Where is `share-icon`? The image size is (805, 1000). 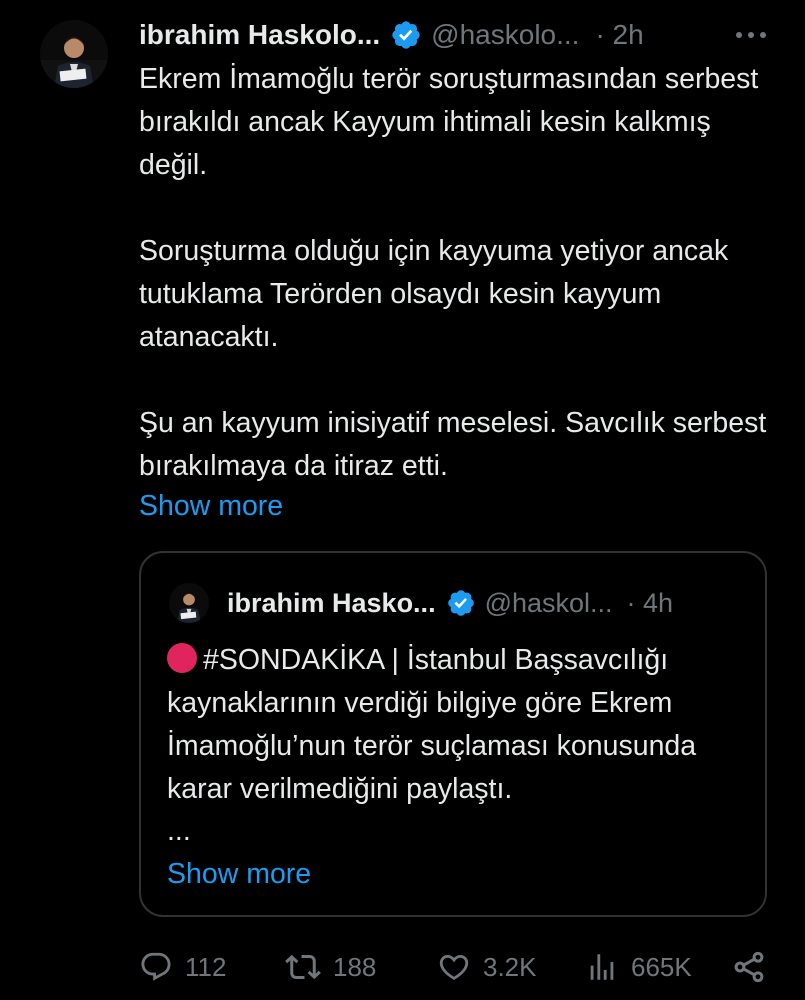 share-icon is located at coordinates (749, 967).